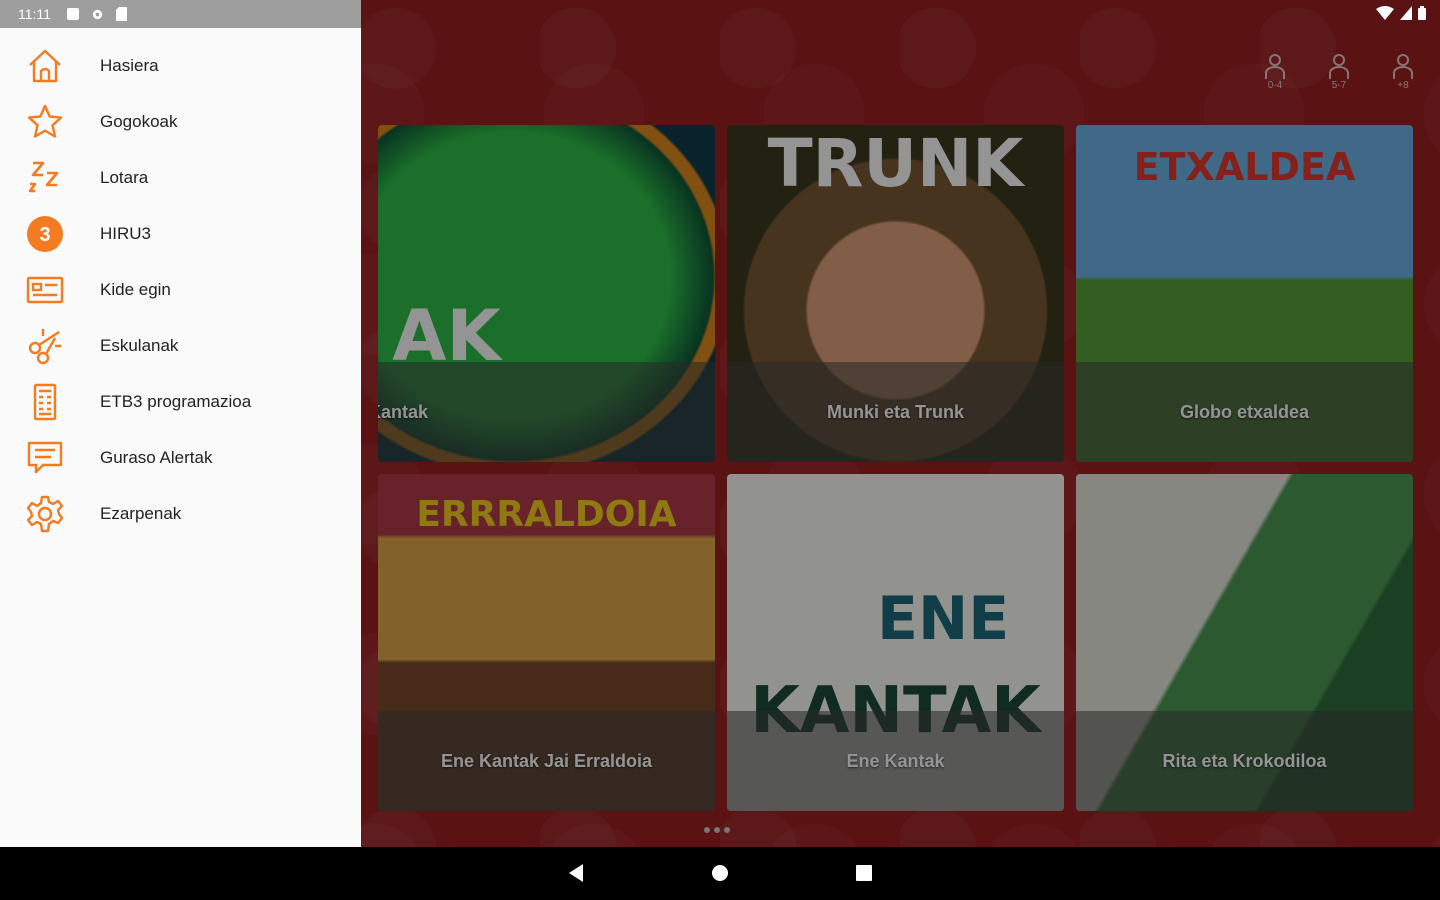 The image size is (1440, 900). Describe the element at coordinates (180, 234) in the screenshot. I see `nav-item-hiru3: 3 HIRU3` at that location.